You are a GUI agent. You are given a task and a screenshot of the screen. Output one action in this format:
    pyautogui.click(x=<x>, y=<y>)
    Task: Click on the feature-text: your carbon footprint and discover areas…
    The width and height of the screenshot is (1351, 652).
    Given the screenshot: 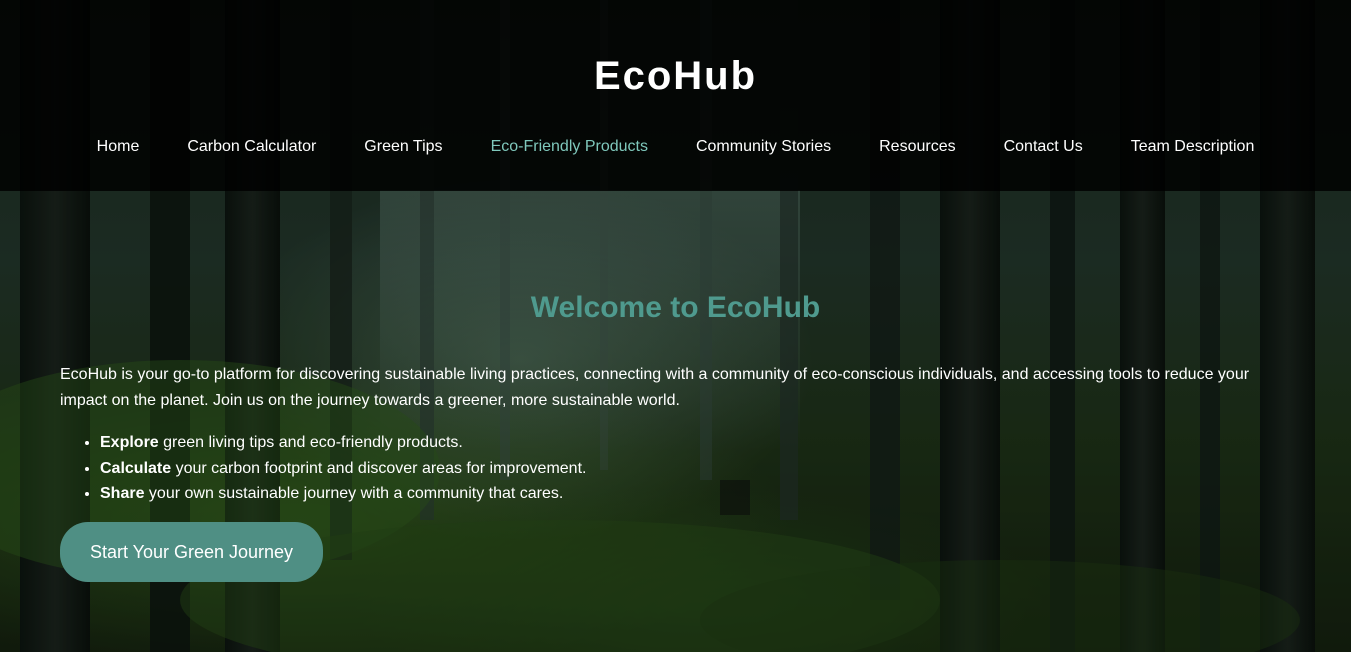 What is the action you would take?
    pyautogui.click(x=379, y=468)
    